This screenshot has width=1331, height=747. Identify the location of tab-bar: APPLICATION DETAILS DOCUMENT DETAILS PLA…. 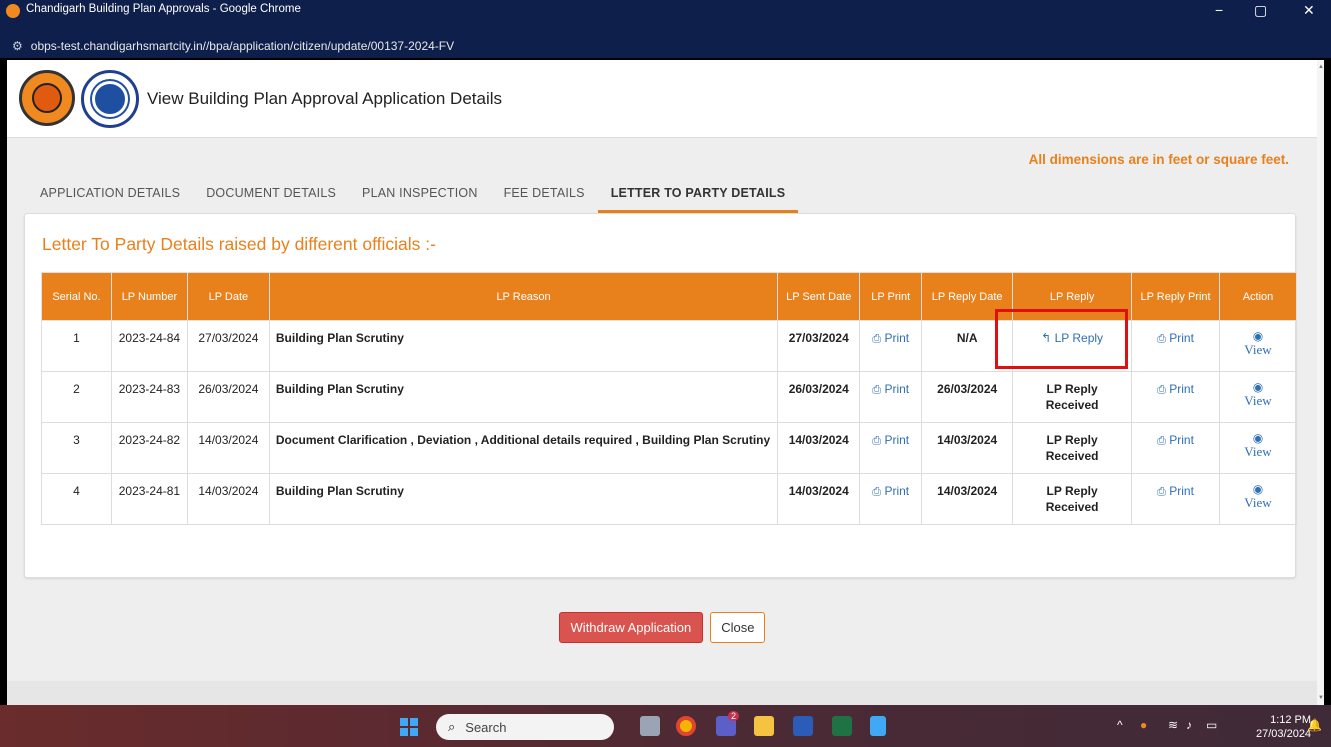
(413, 195).